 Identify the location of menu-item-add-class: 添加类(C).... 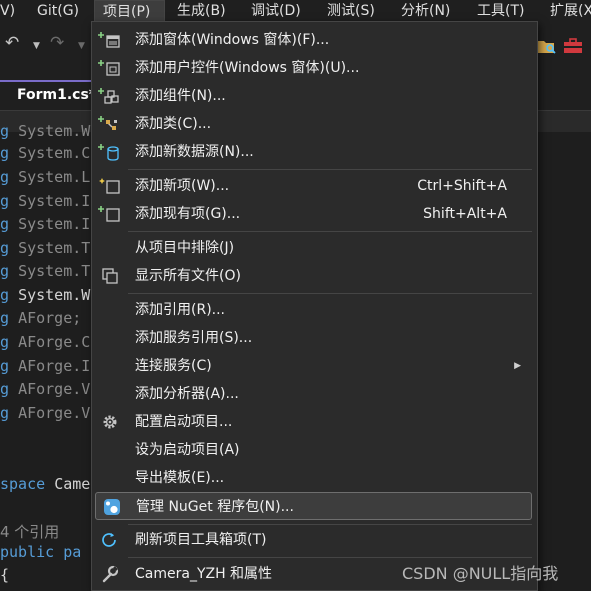
(314, 124).